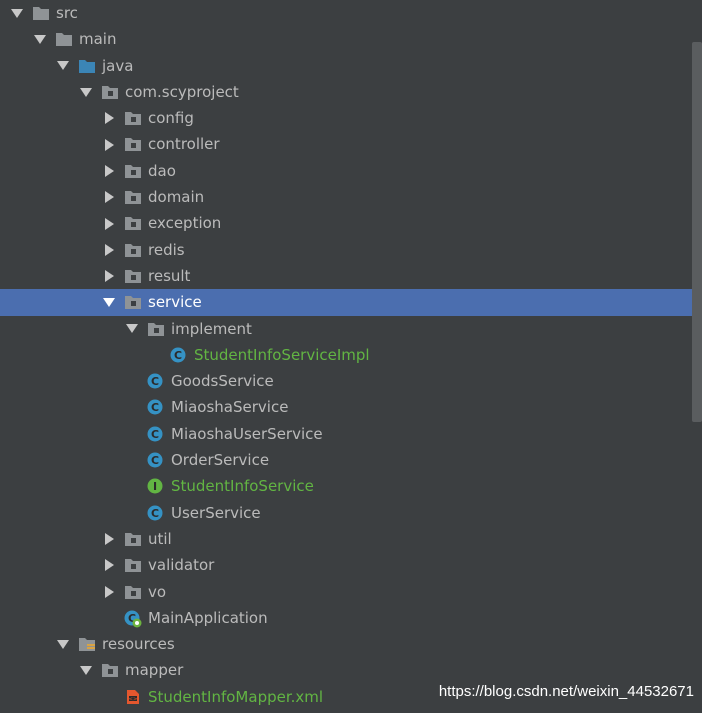 The width and height of the screenshot is (702, 713). I want to click on source-folder-icon, so click(87, 66).